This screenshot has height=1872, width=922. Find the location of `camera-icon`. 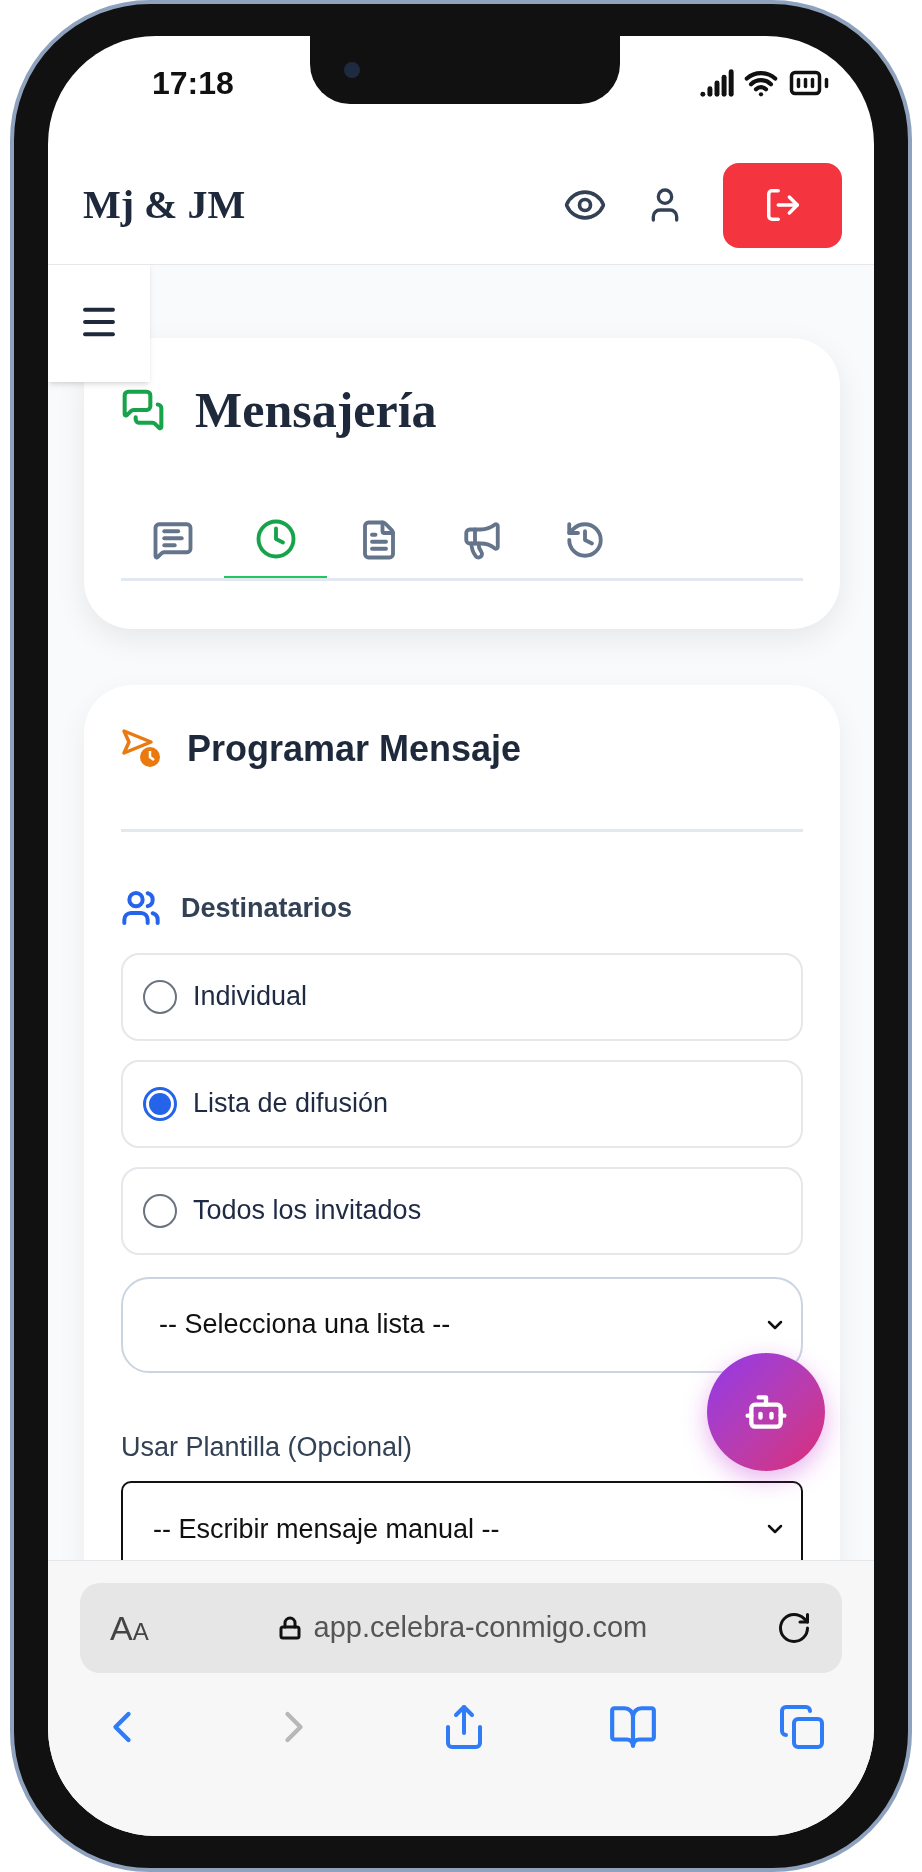

camera-icon is located at coordinates (352, 70).